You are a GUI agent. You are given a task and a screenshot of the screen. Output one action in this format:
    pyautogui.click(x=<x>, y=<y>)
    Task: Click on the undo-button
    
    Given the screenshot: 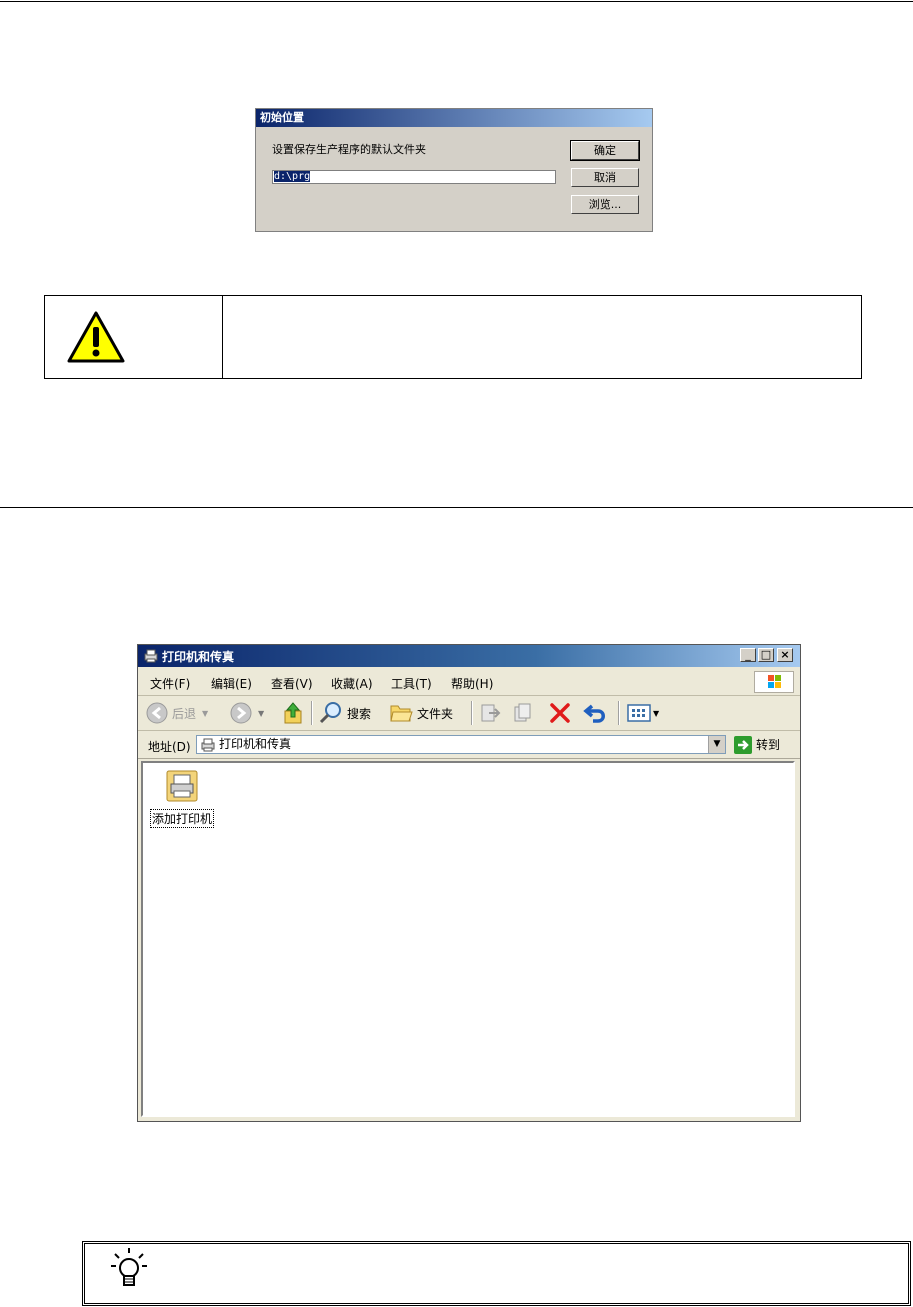 What is the action you would take?
    pyautogui.click(x=596, y=713)
    